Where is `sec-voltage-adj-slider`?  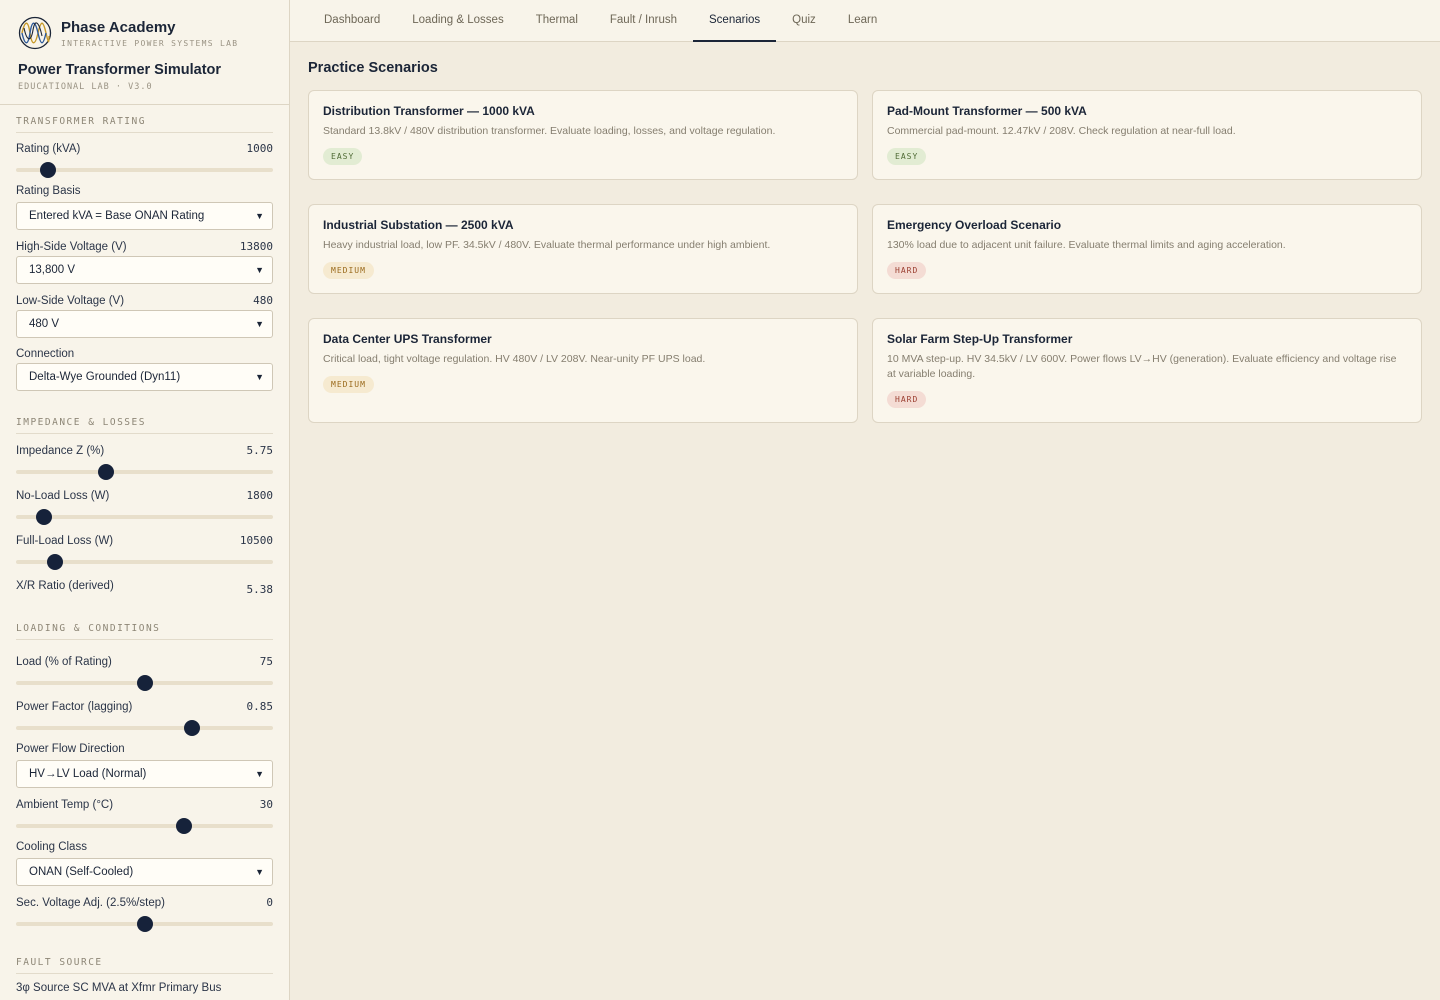
sec-voltage-adj-slider is located at coordinates (144, 924).